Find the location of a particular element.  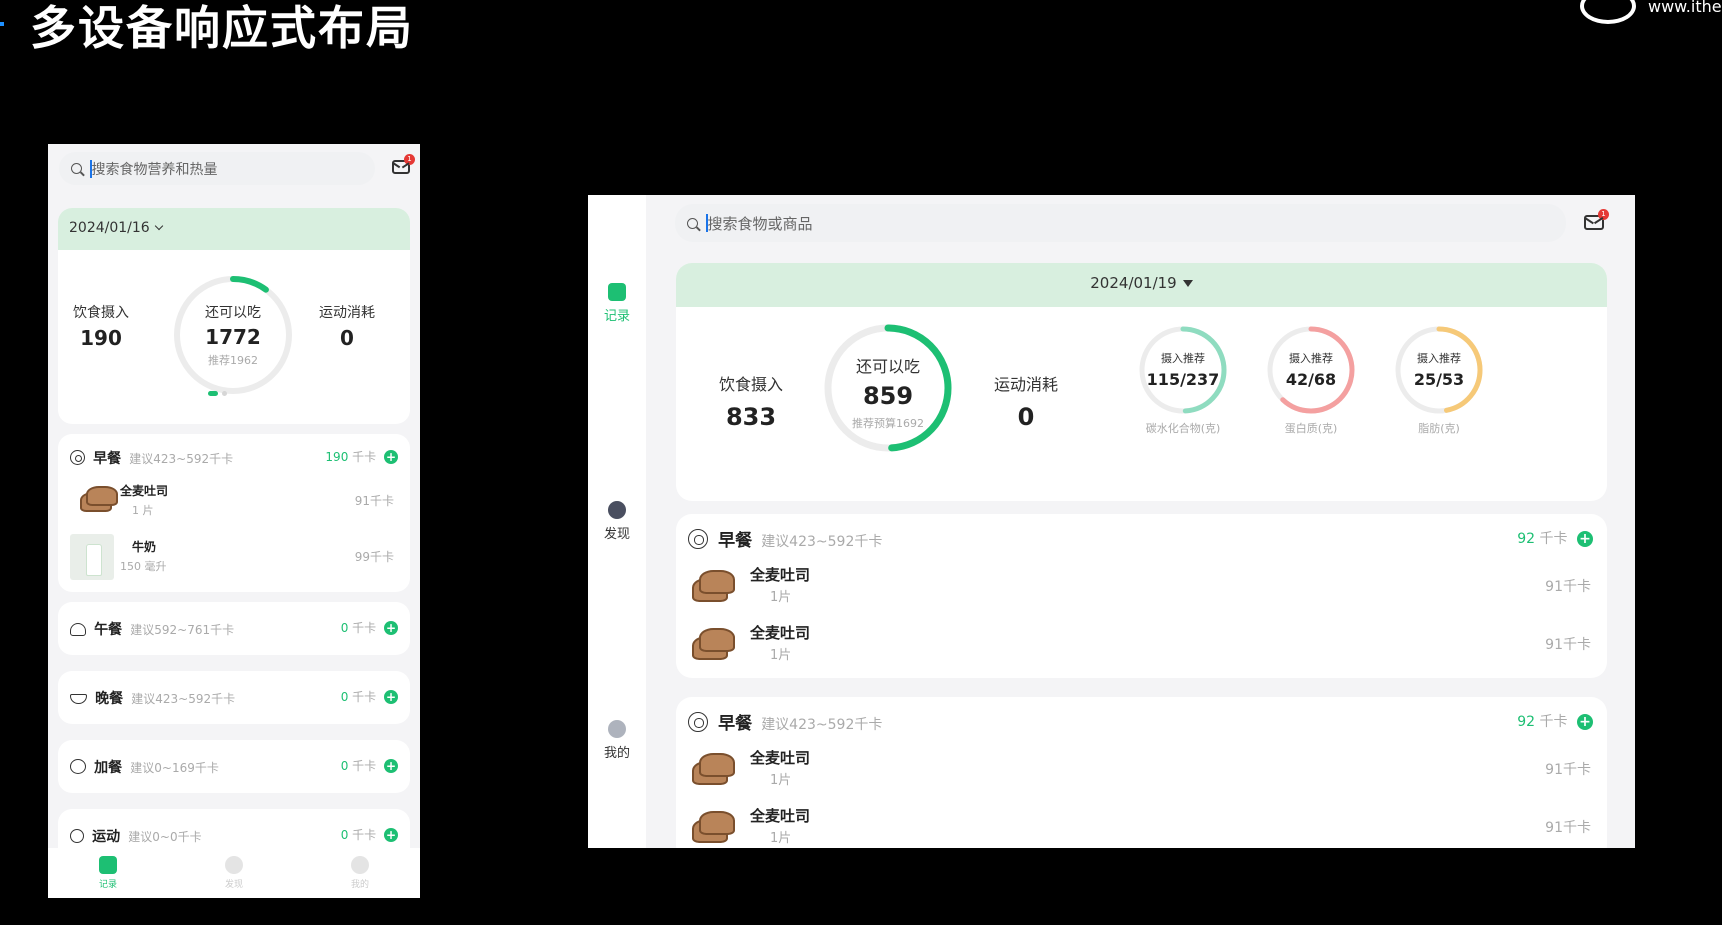

meal-card-dinner: 晚餐 建议423~592千卡 0 千卡 + is located at coordinates (234, 697).